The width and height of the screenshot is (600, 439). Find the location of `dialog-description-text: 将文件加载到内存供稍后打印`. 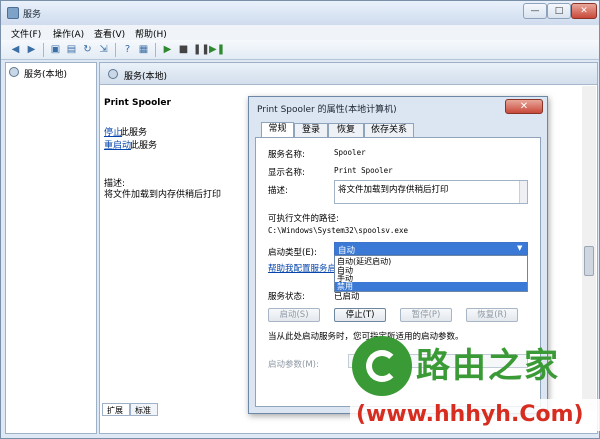

dialog-description-text: 将文件加载到内存供稍后打印 is located at coordinates (393, 190).